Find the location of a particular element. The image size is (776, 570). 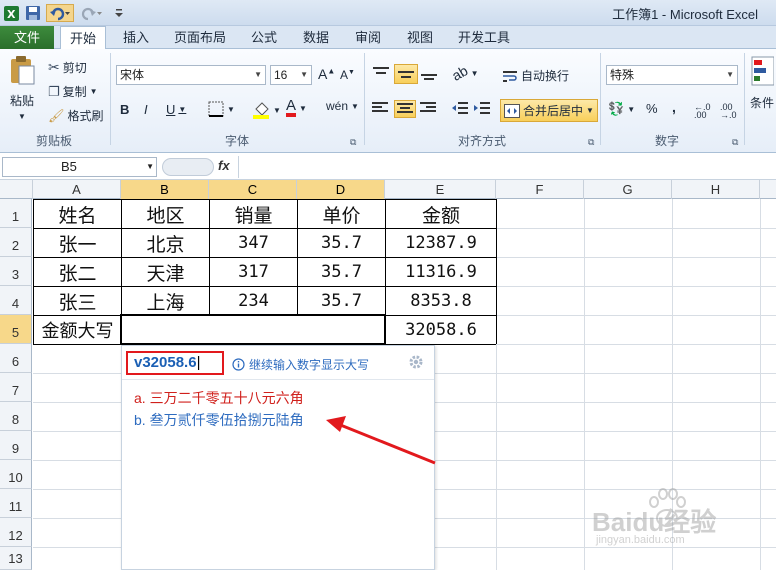

wrap-text-button: 自动换行 is located at coordinates (535, 75).